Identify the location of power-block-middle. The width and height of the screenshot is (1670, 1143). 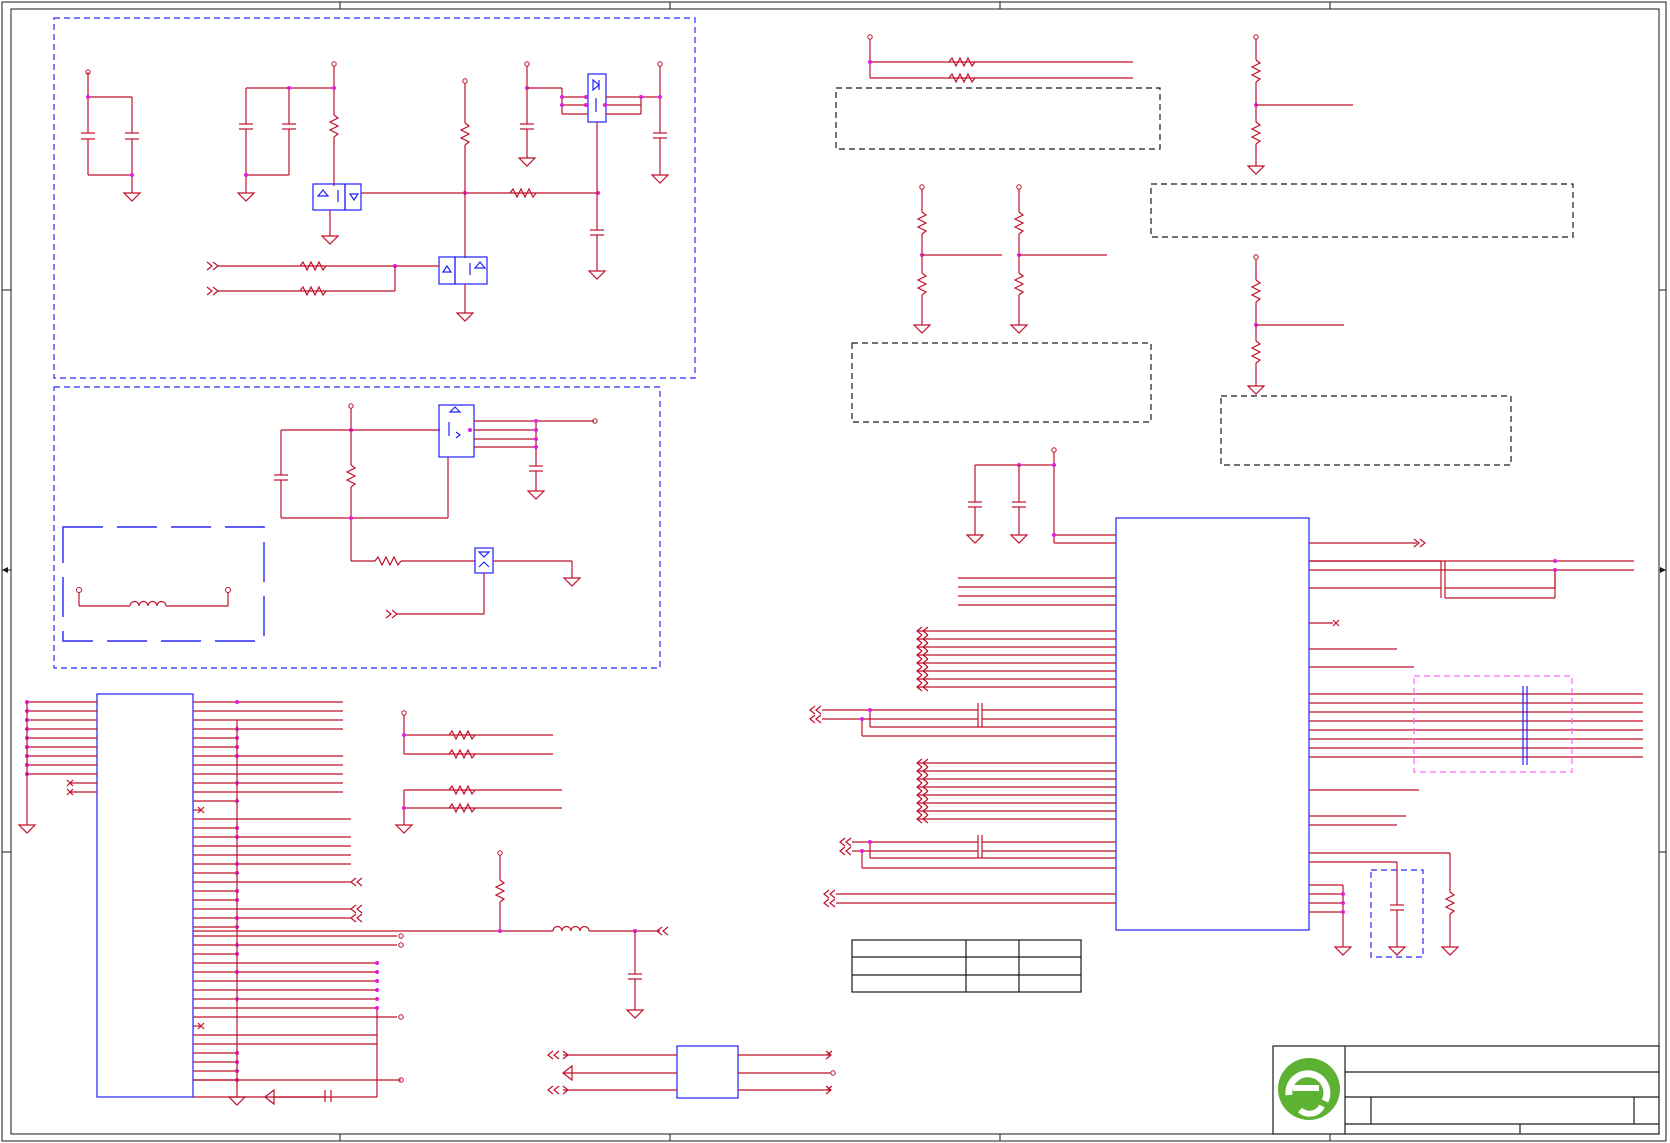
(357, 527).